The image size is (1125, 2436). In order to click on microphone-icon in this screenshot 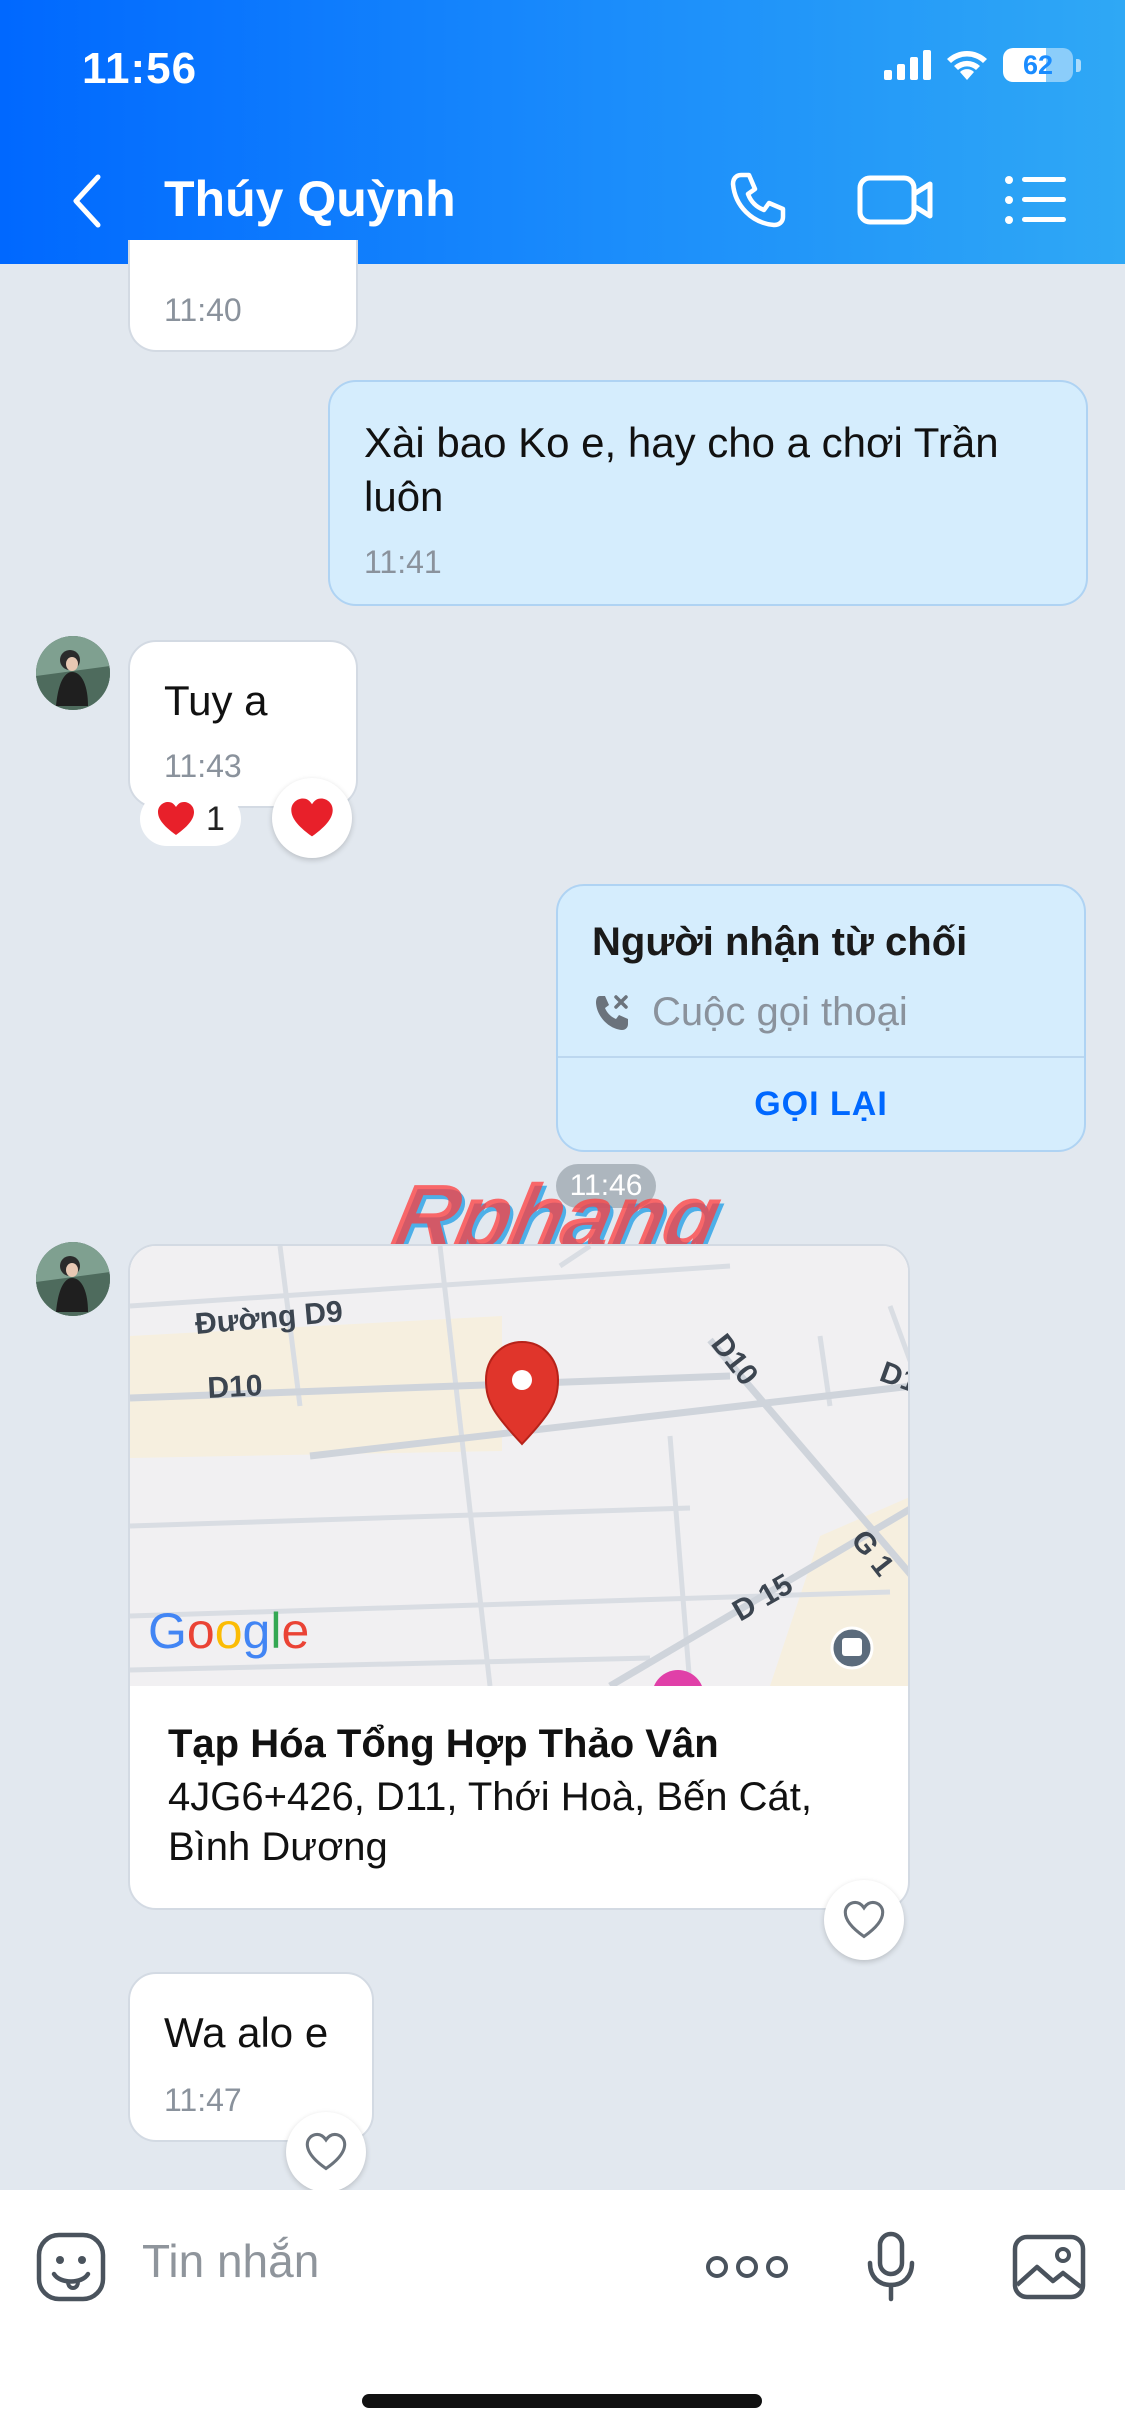, I will do `click(891, 2266)`.